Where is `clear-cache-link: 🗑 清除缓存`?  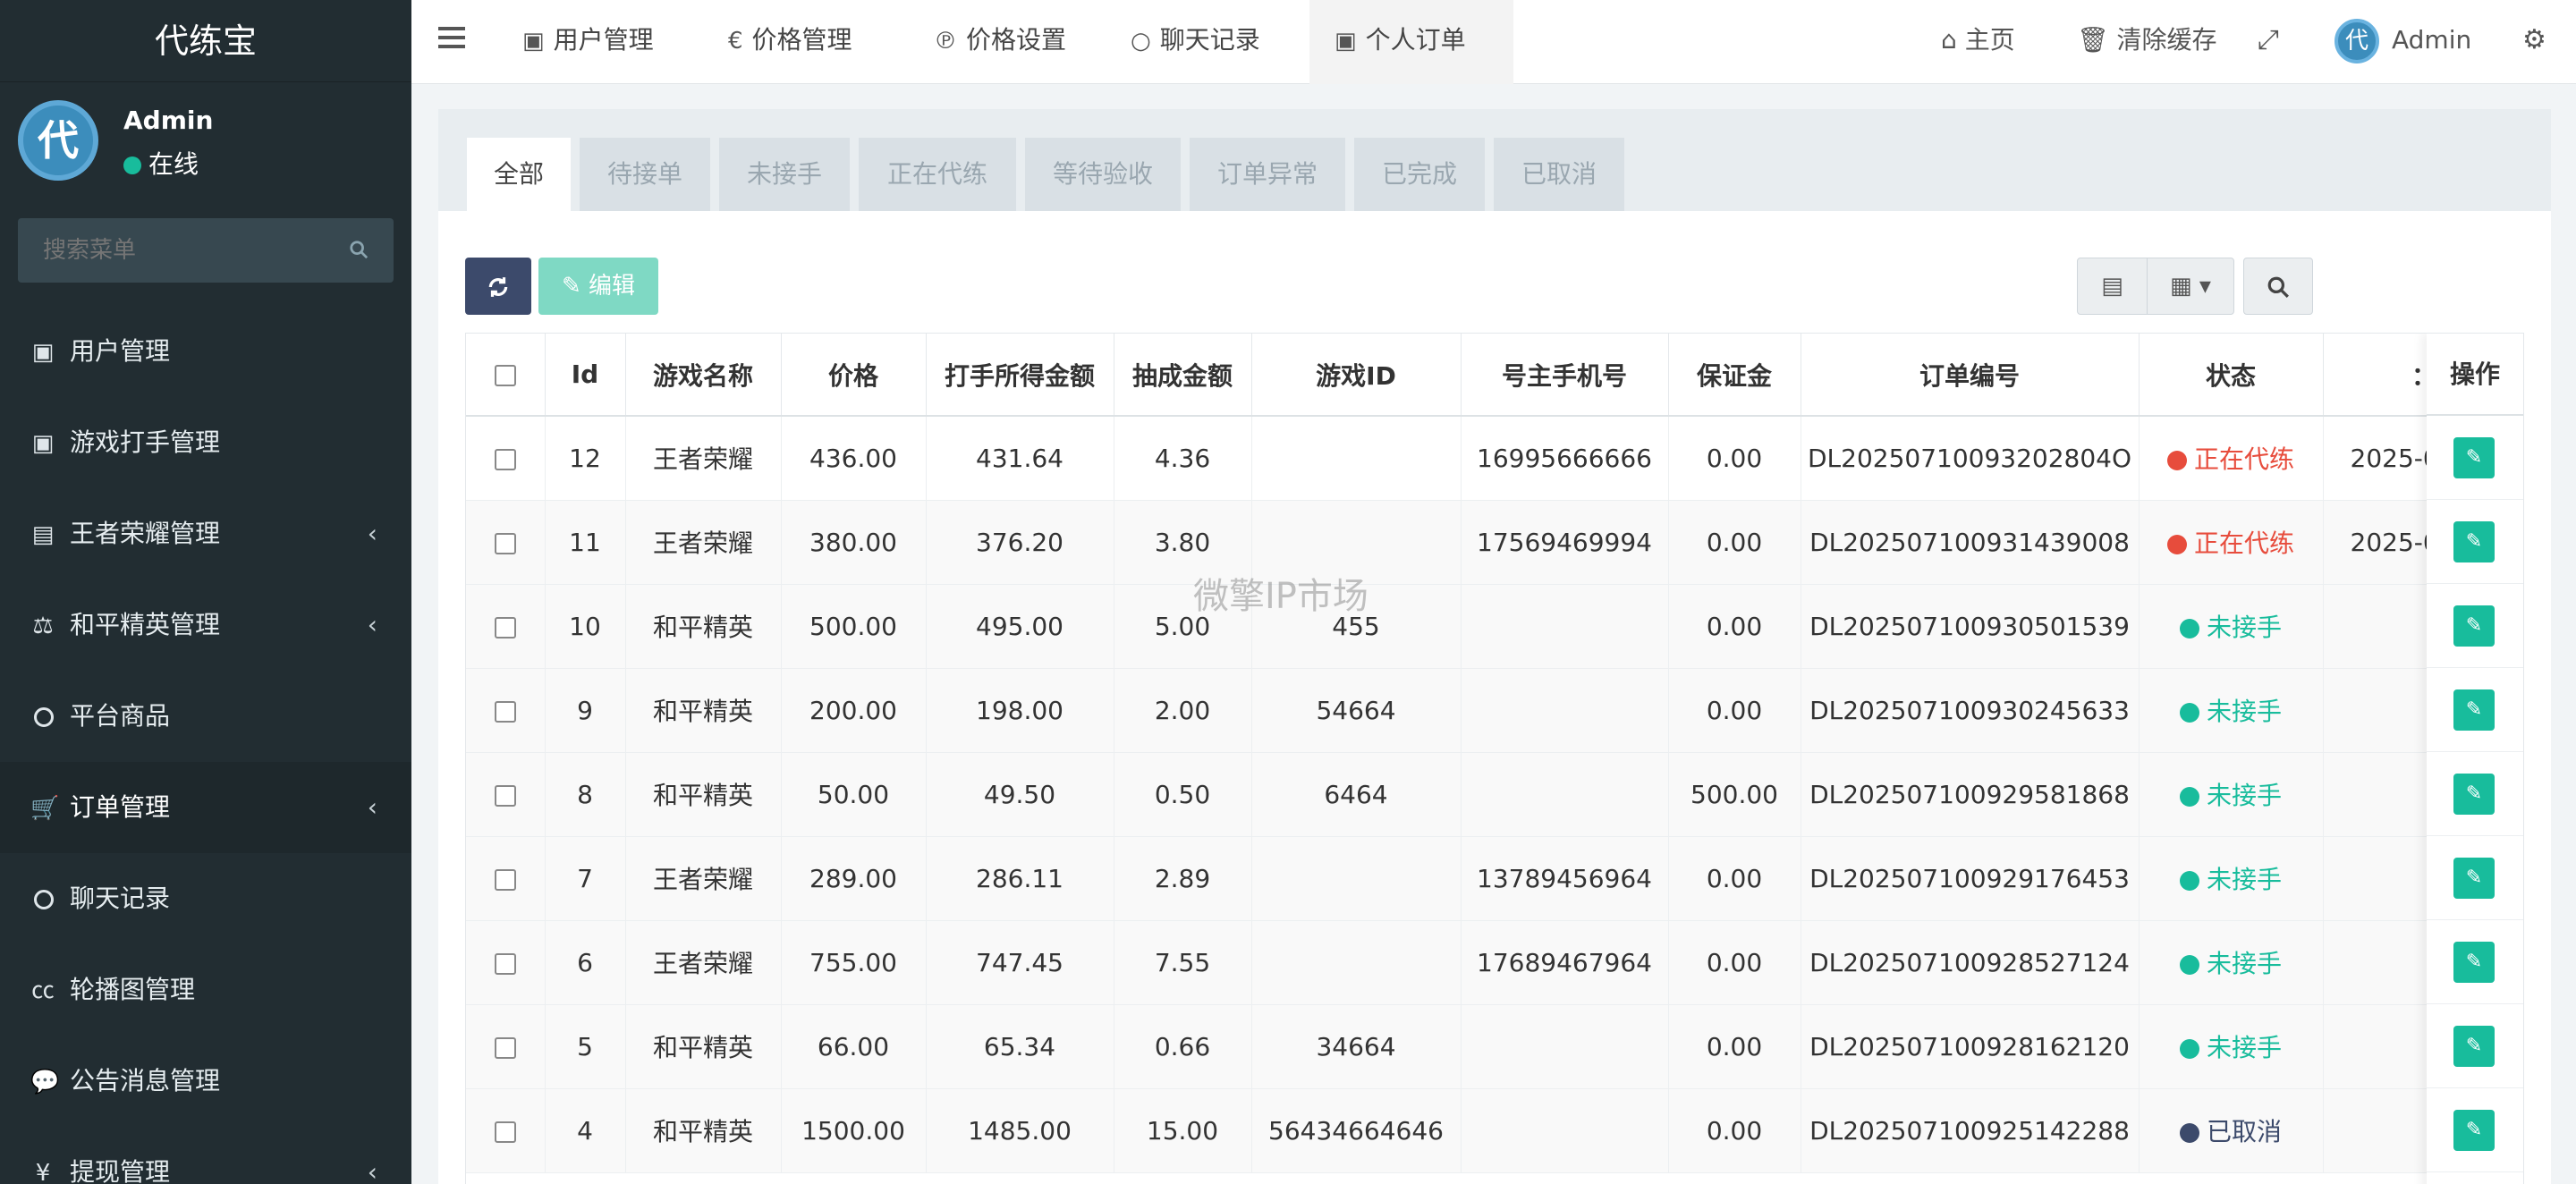 clear-cache-link: 🗑 清除缓存 is located at coordinates (2146, 42).